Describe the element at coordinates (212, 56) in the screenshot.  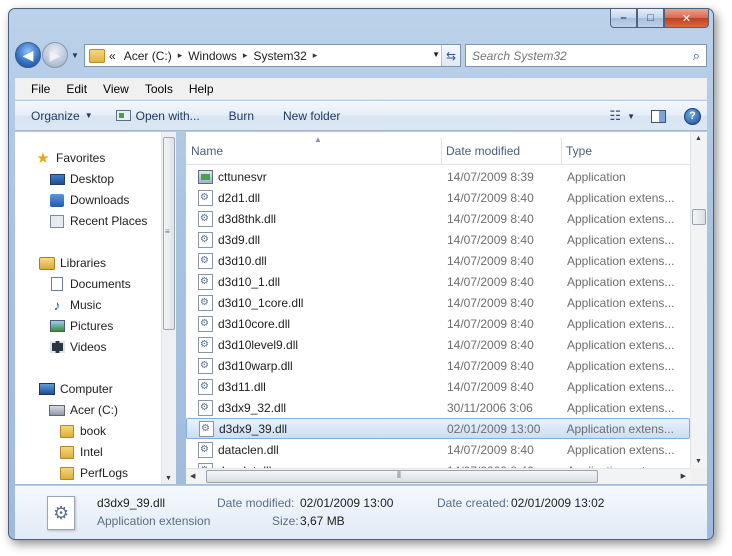
I see `breadcrumb-windows: Windows` at that location.